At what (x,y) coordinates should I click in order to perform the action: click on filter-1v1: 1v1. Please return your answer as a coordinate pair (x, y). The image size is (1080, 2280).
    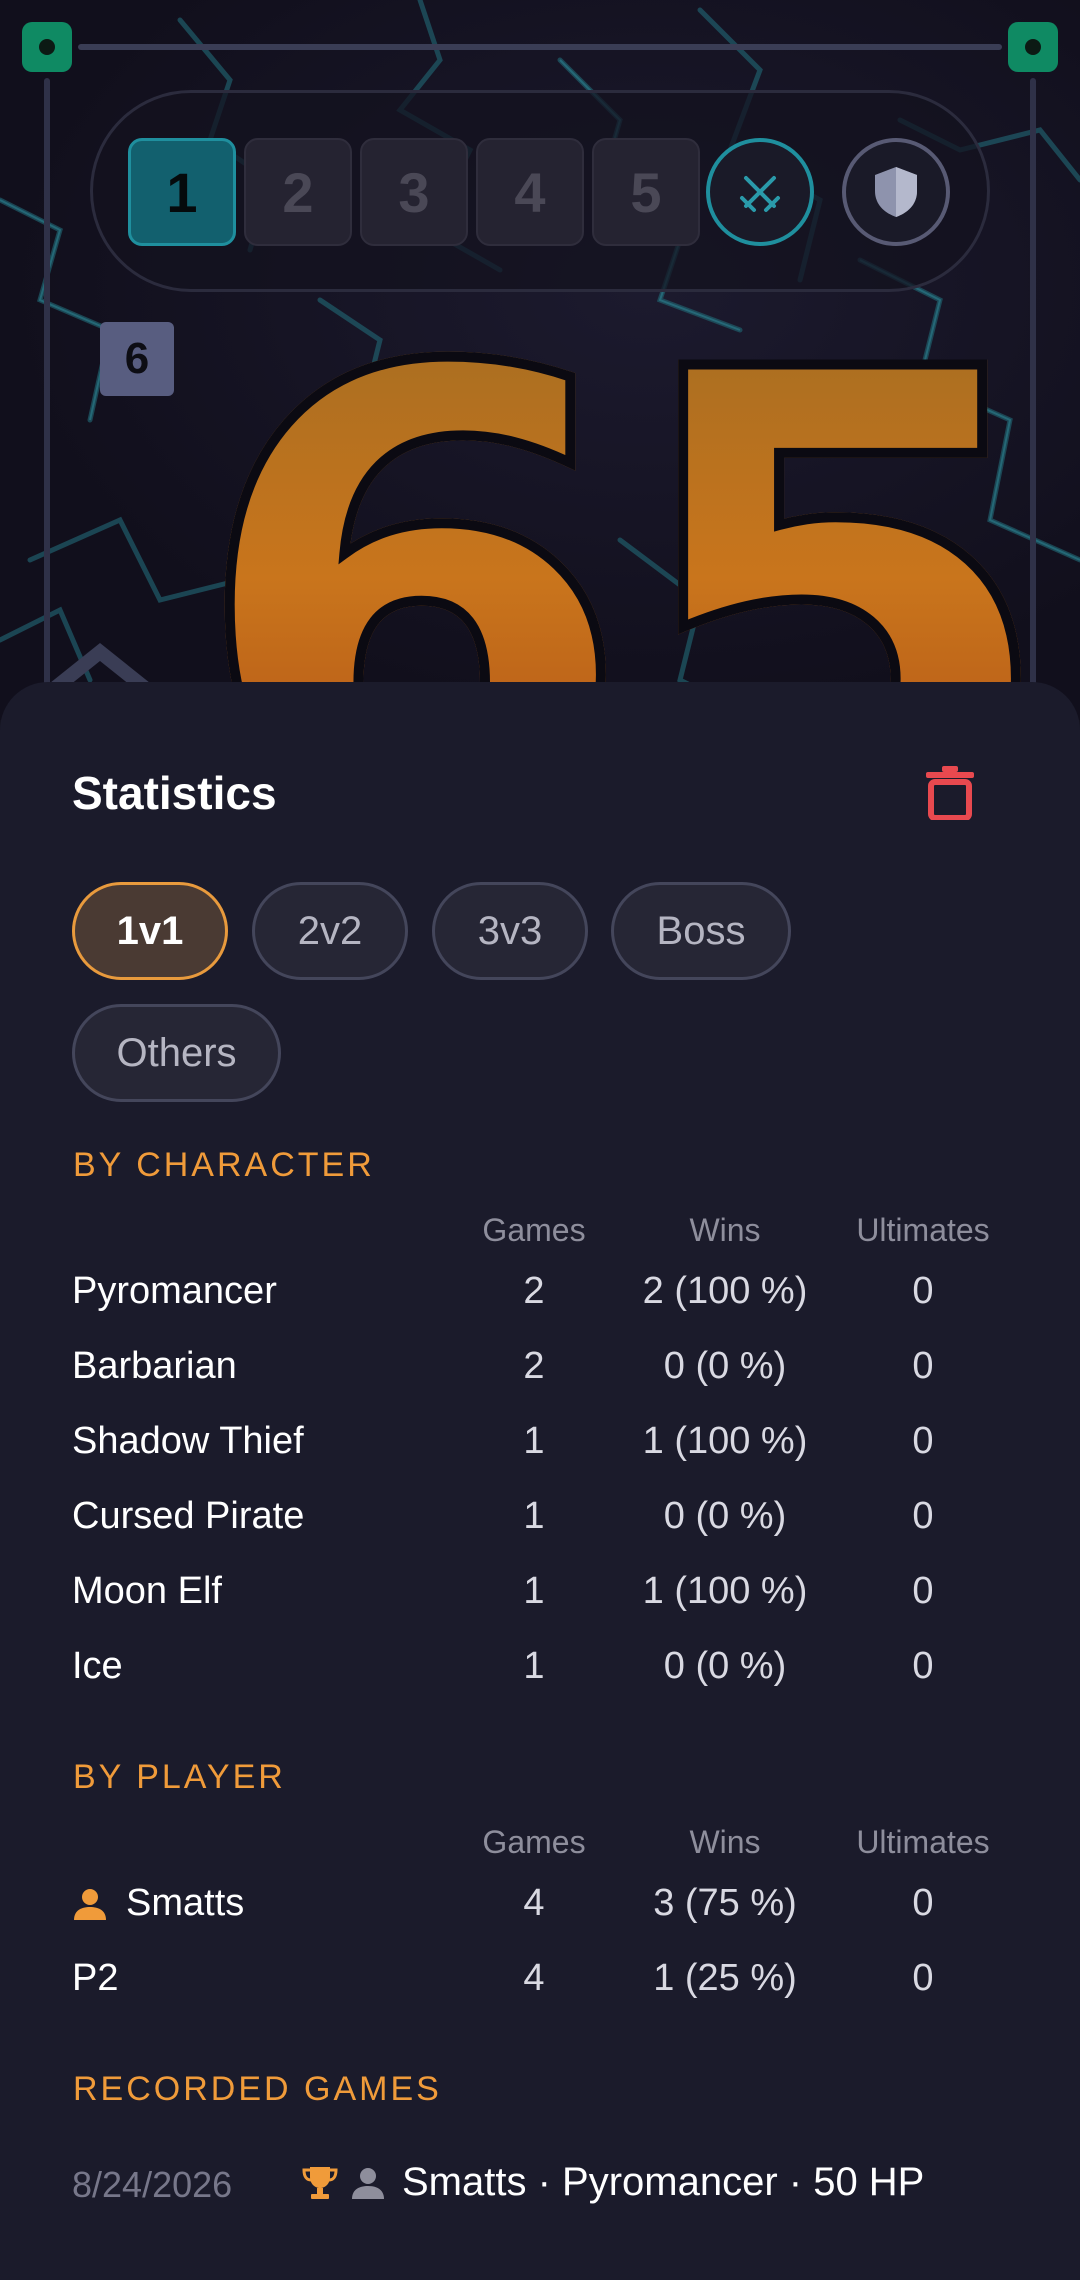
    Looking at the image, I should click on (150, 931).